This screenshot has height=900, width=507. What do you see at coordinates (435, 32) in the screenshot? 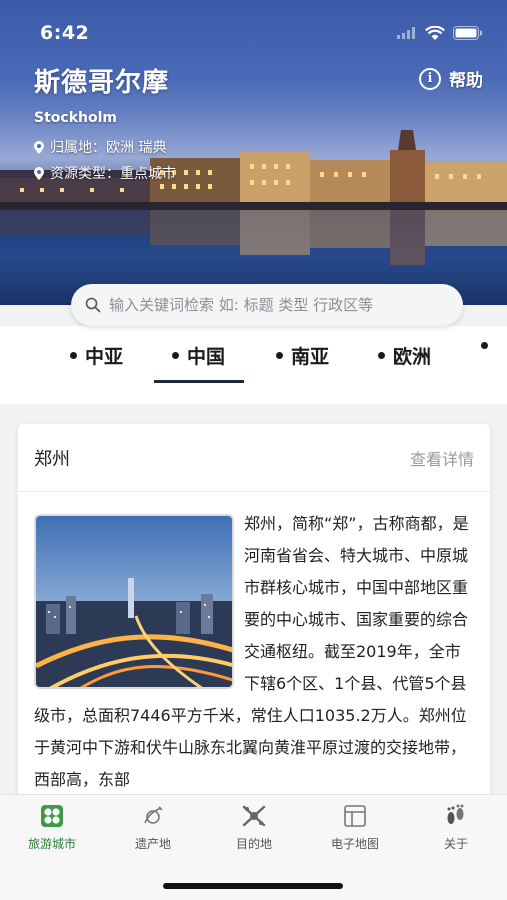
I see `wifi-icon` at bounding box center [435, 32].